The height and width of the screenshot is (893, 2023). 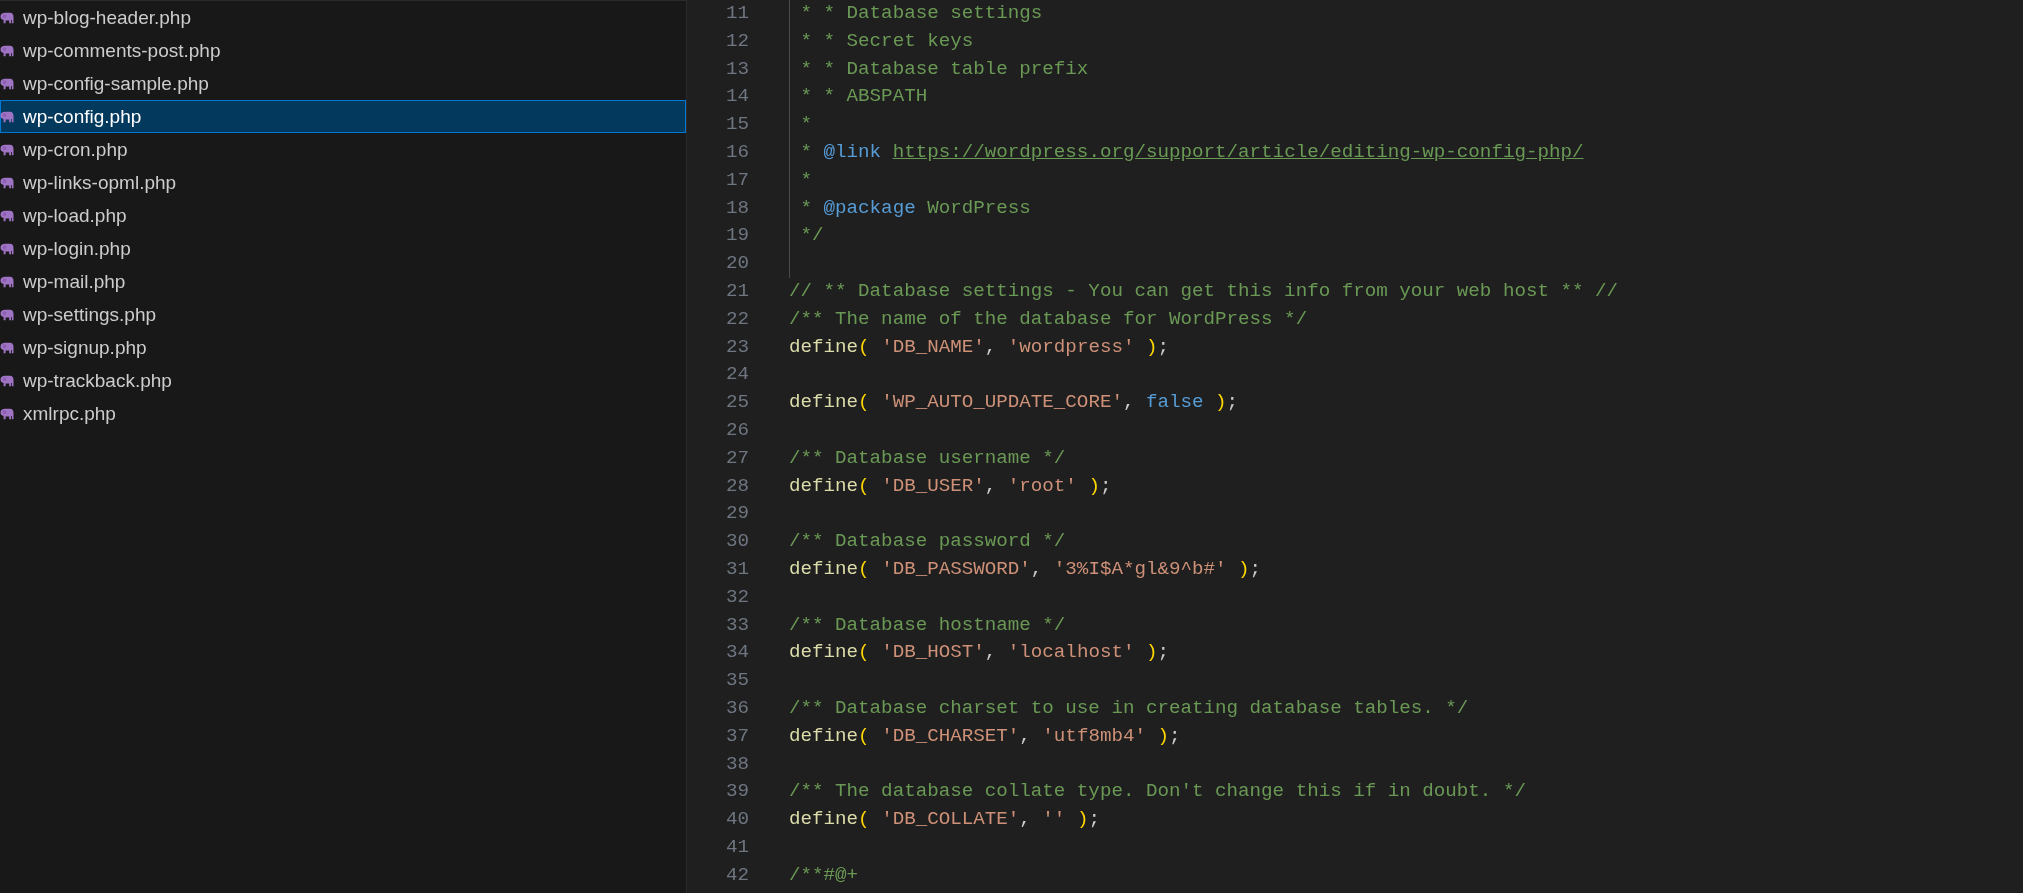 What do you see at coordinates (736, 375) in the screenshot?
I see `line-number: 24` at bounding box center [736, 375].